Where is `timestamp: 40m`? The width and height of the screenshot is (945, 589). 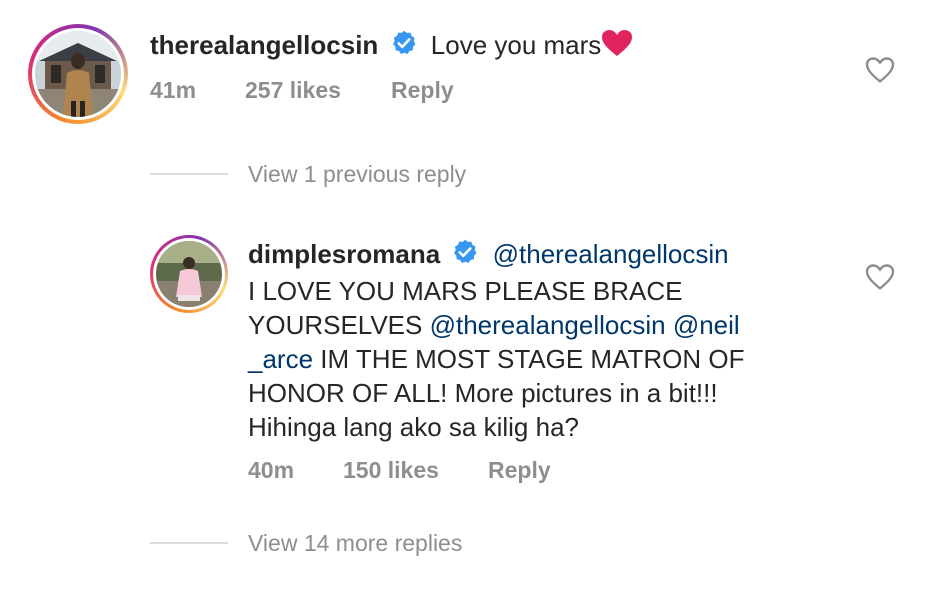
timestamp: 40m is located at coordinates (271, 470).